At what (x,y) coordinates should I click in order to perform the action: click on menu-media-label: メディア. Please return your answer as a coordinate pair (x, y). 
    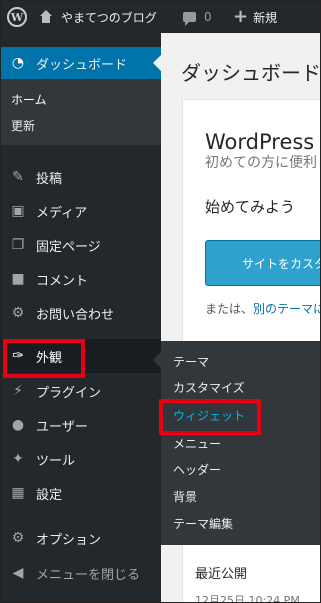
    Looking at the image, I should click on (62, 213).